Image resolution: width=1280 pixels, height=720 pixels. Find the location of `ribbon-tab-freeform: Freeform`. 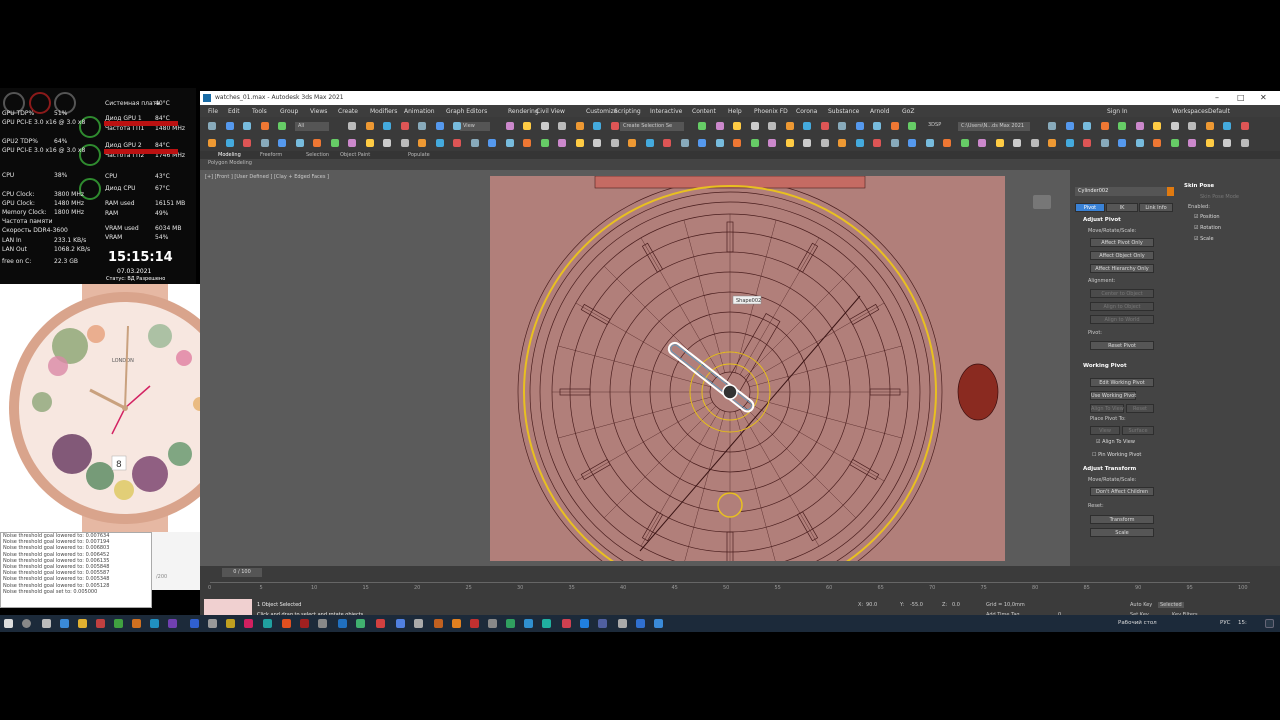

ribbon-tab-freeform: Freeform is located at coordinates (271, 155).